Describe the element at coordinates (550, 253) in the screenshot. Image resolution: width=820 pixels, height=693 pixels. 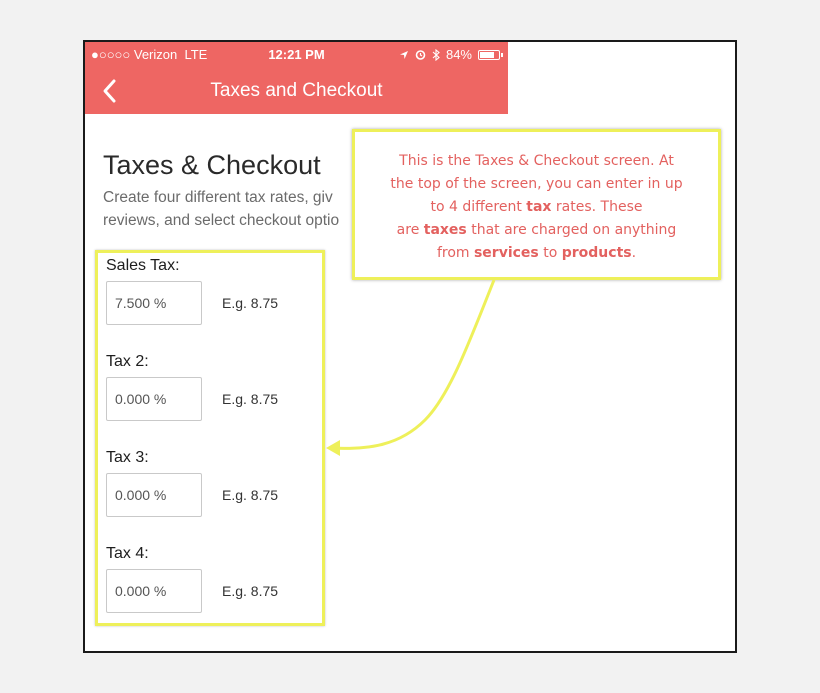
I see `callout-text: to` at that location.